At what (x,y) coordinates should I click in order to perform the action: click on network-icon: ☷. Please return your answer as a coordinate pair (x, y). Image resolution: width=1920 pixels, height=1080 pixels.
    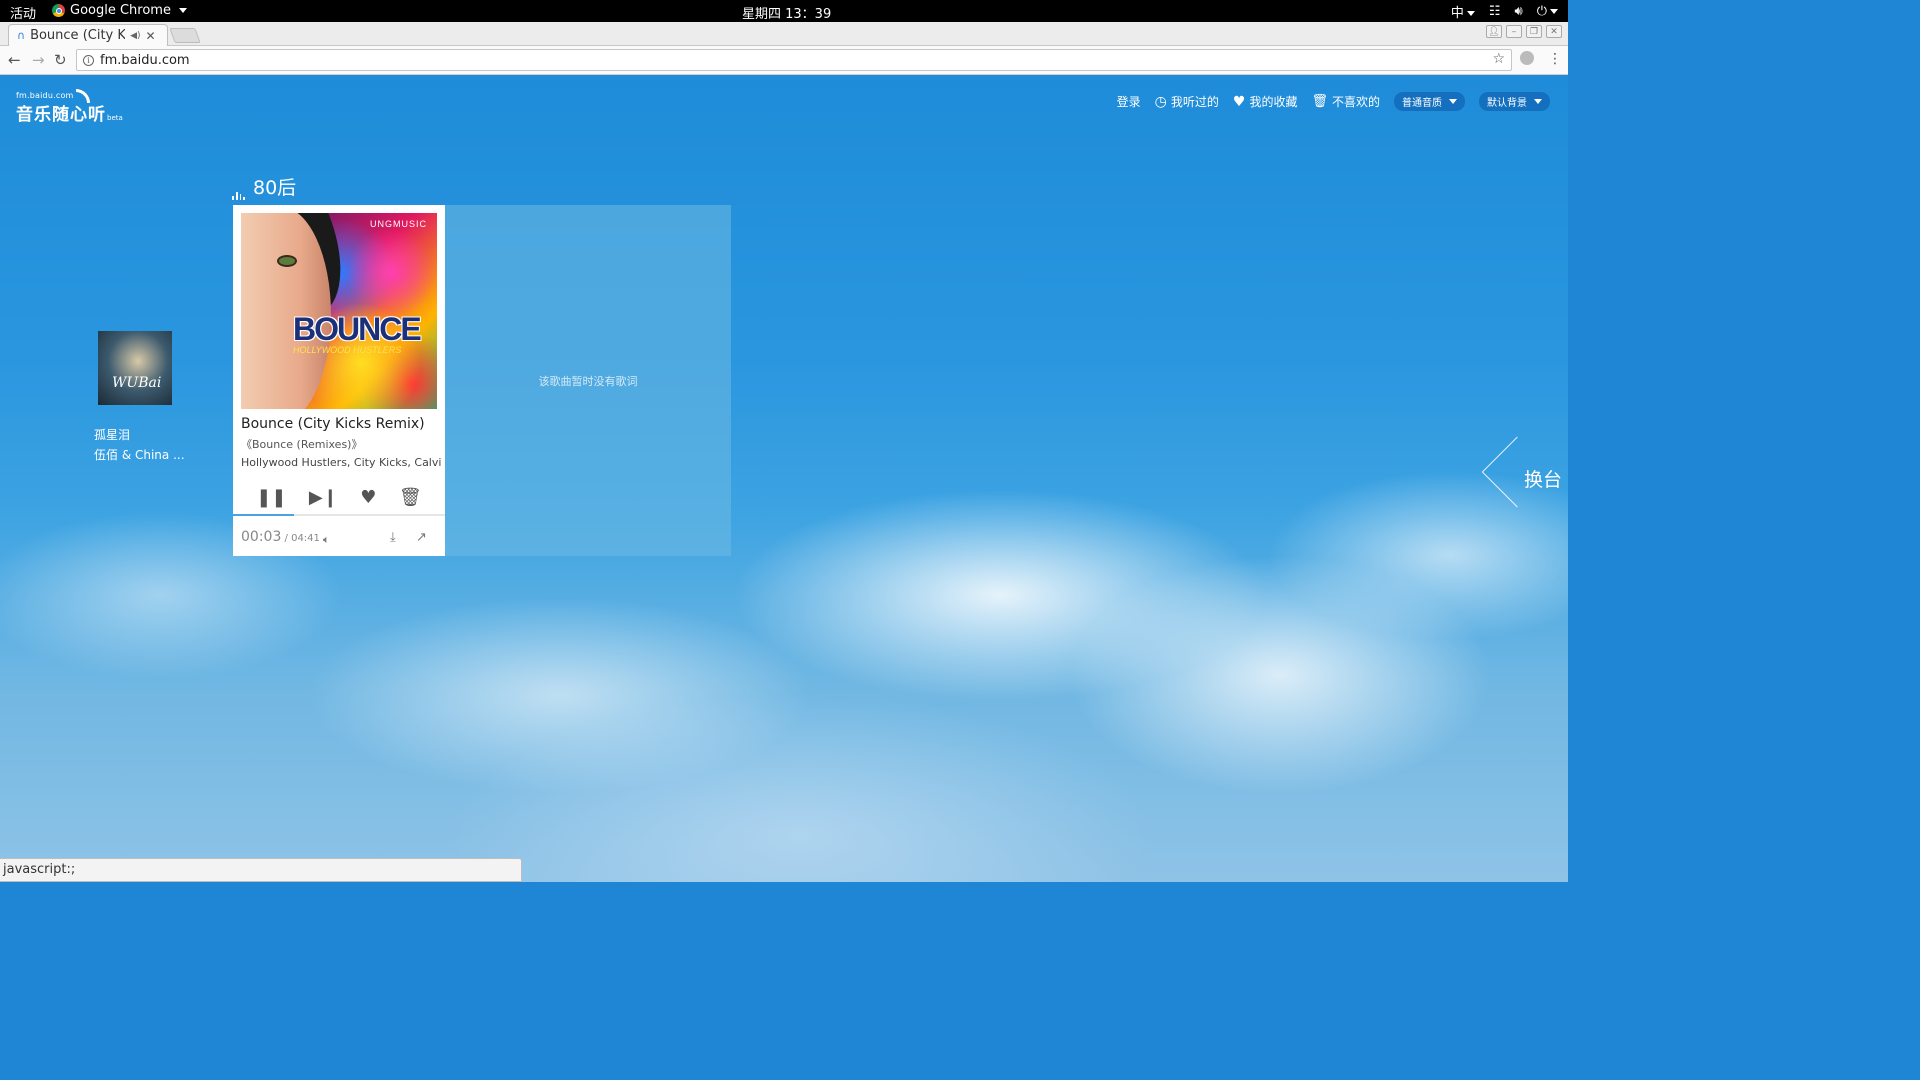
    Looking at the image, I should click on (1495, 11).